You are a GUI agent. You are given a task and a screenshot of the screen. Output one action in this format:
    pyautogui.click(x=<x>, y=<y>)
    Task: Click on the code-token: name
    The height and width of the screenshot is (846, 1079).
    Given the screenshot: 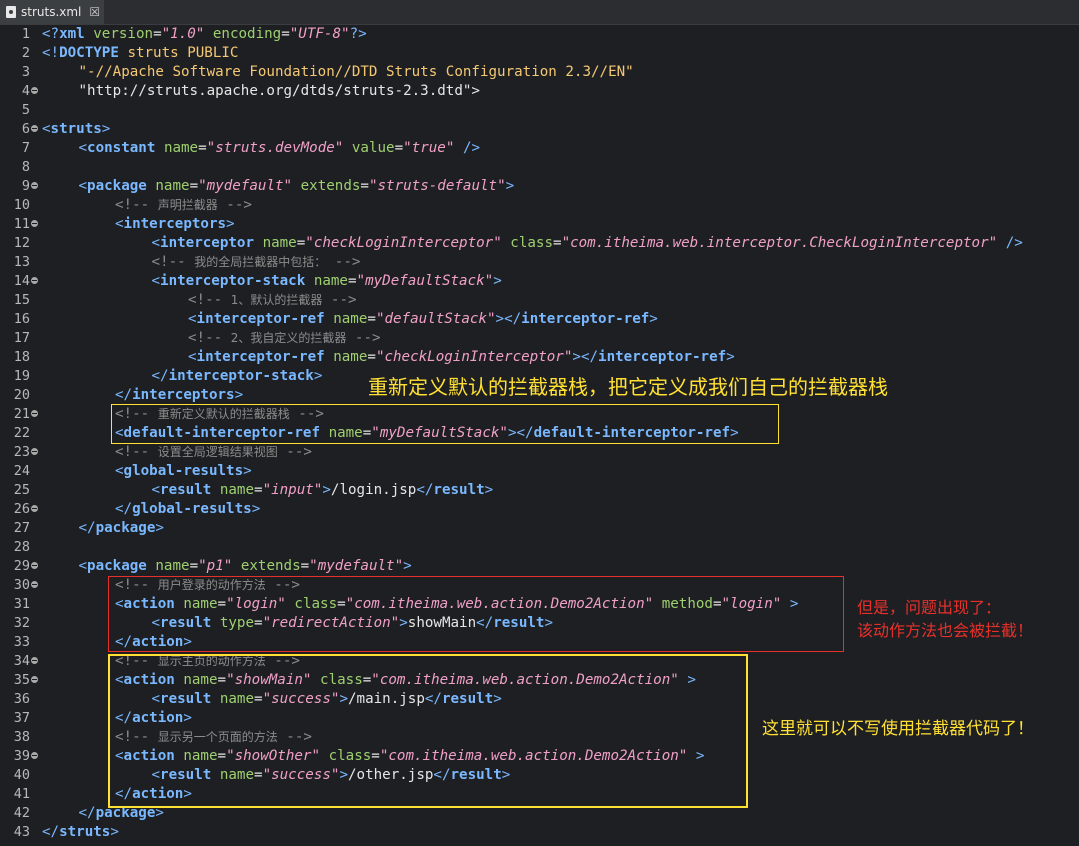 What is the action you would take?
    pyautogui.click(x=237, y=775)
    